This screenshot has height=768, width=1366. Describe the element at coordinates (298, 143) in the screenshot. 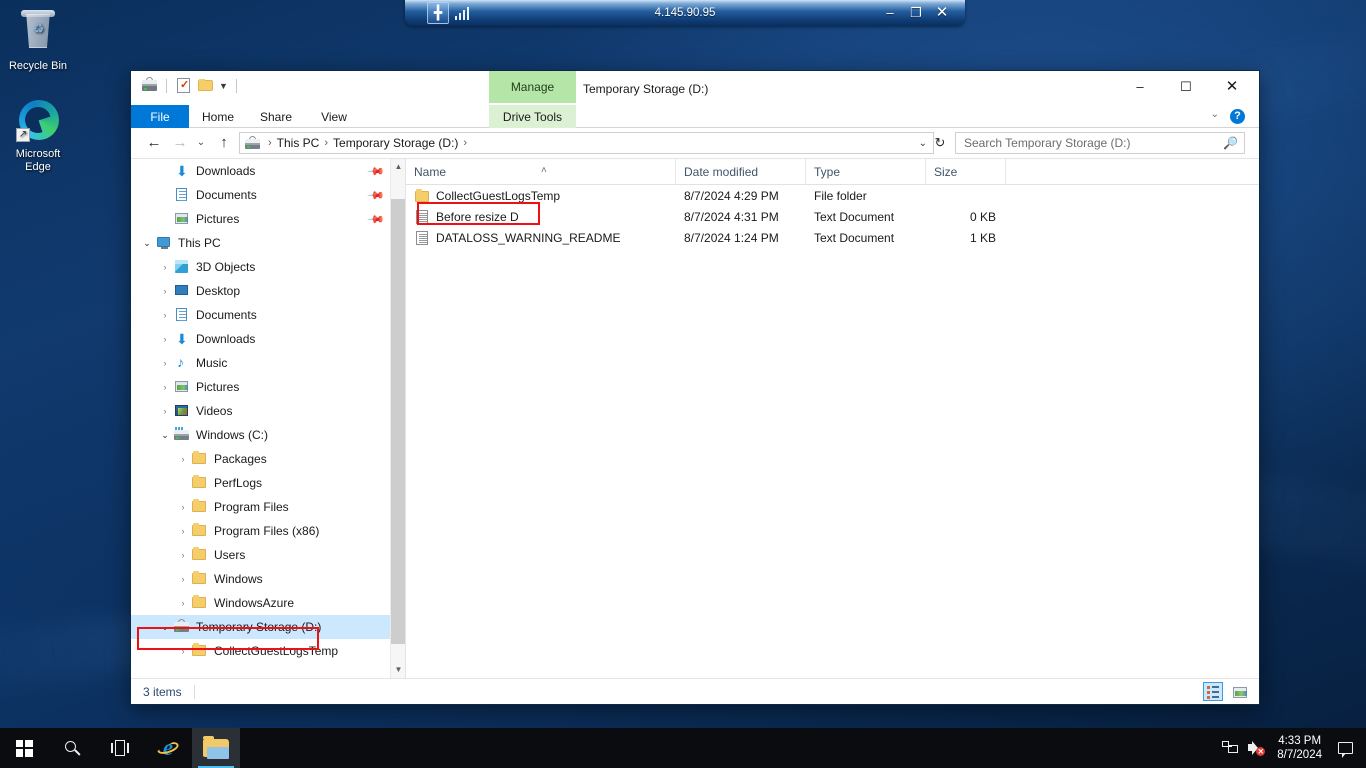

I see `breadcrumb-item-this-pc: This PC` at that location.